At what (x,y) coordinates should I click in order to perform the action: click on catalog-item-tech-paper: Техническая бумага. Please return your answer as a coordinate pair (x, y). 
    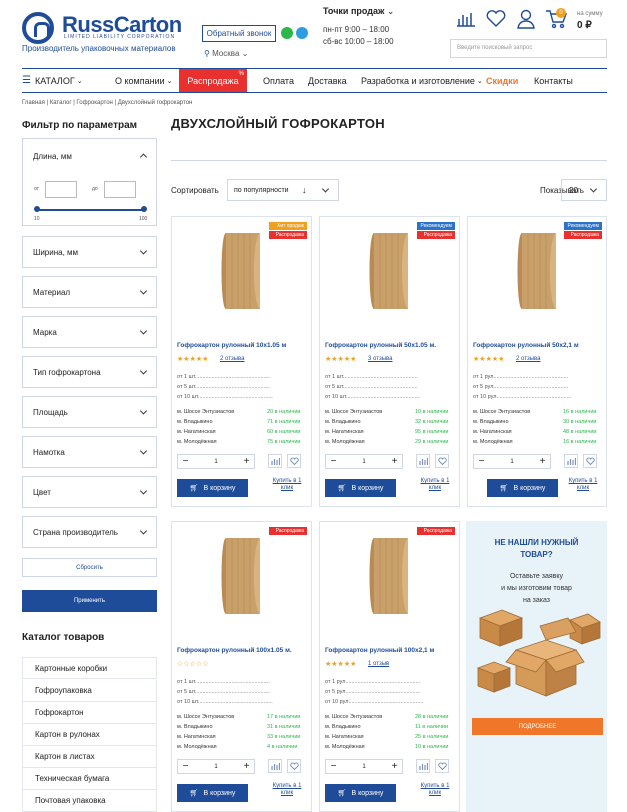
    Looking at the image, I should click on (89, 779).